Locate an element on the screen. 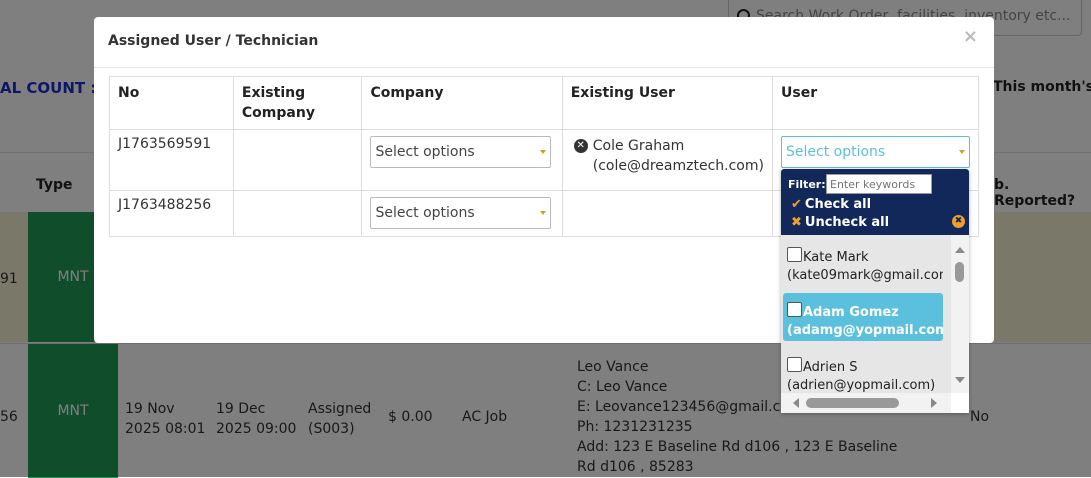 This screenshot has height=478, width=1091. list-item: Adrien S (adrien@yopmail.com) is located at coordinates (863, 370).